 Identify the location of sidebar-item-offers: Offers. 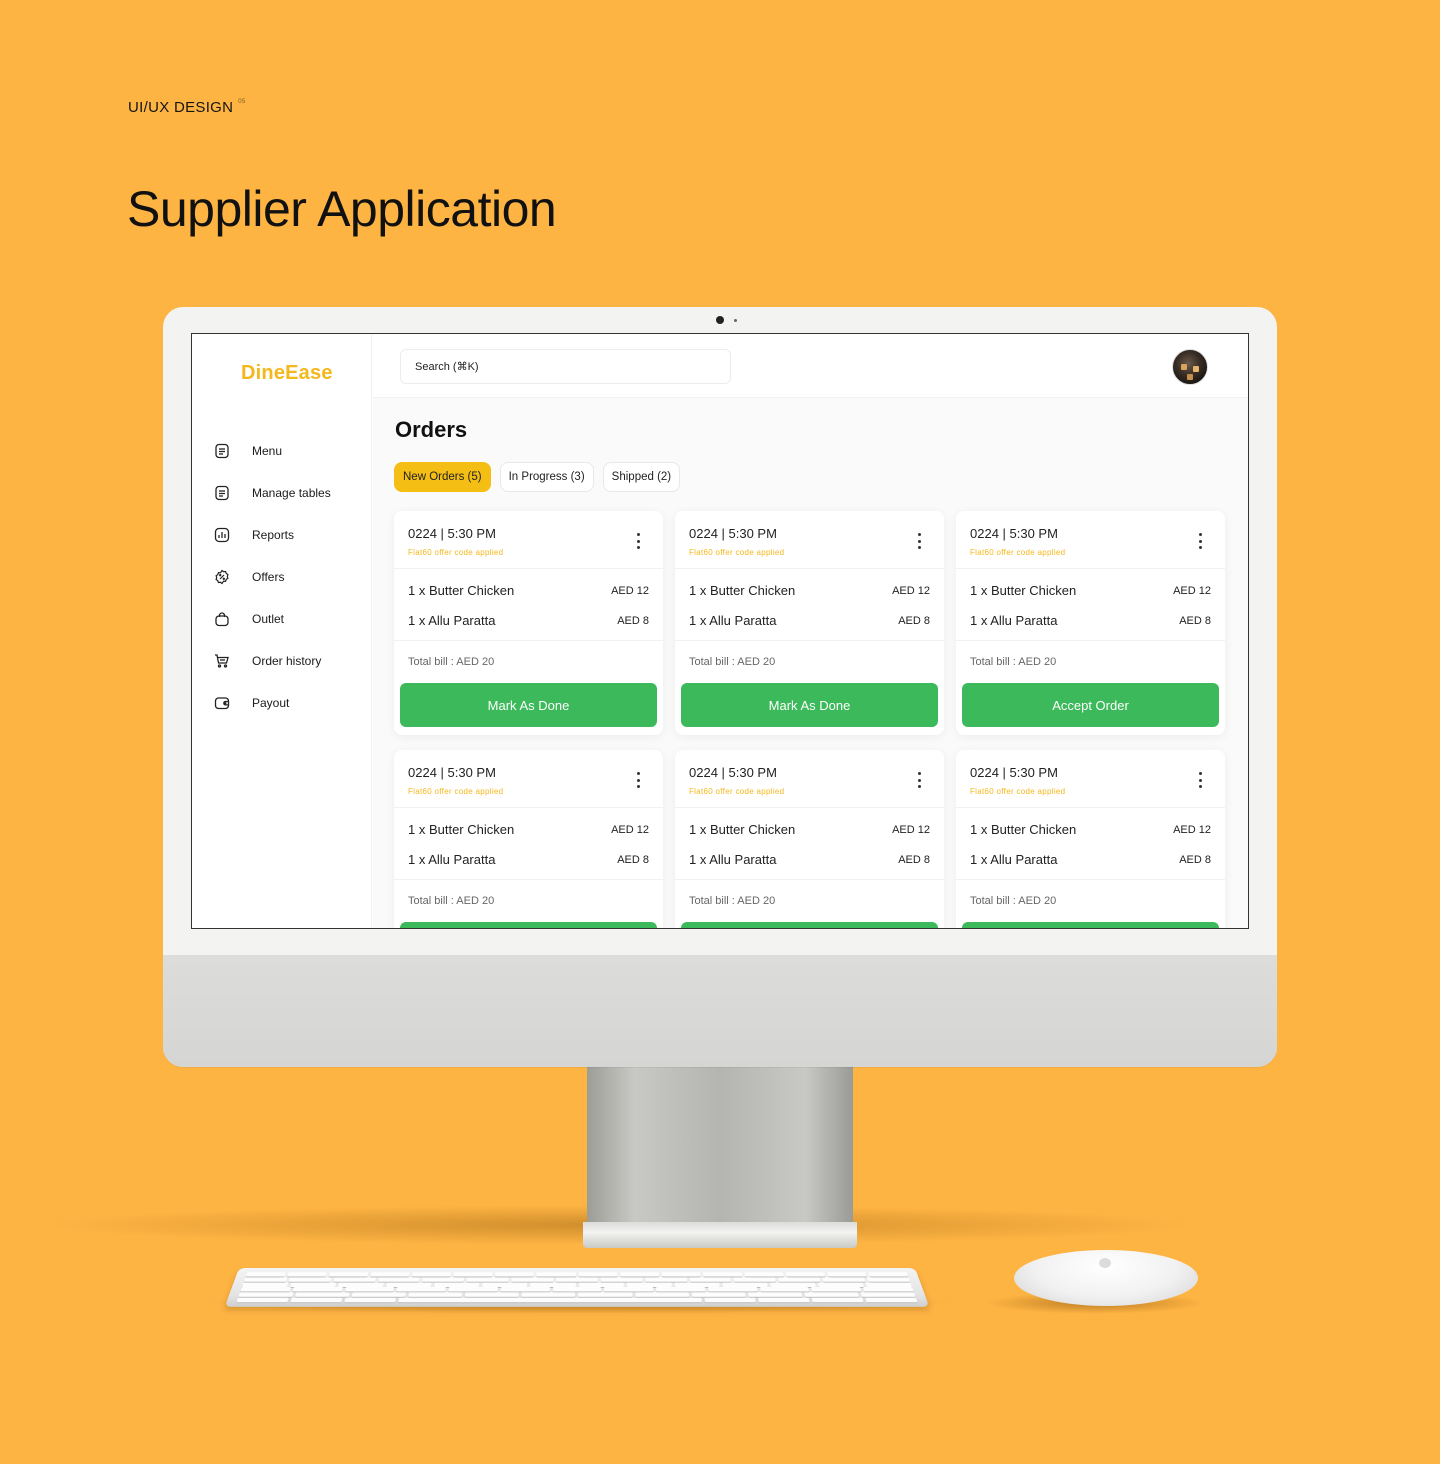
(287, 577).